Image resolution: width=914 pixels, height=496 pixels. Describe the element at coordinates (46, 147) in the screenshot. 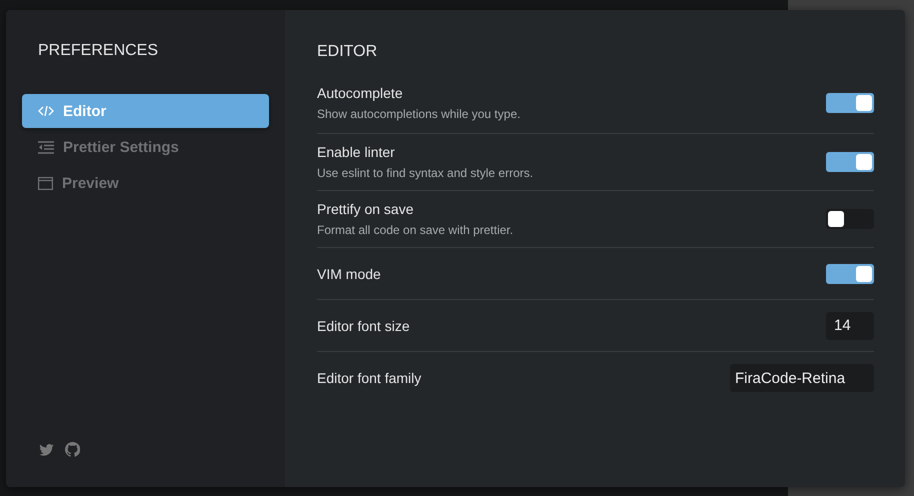

I see `indent-icon` at that location.